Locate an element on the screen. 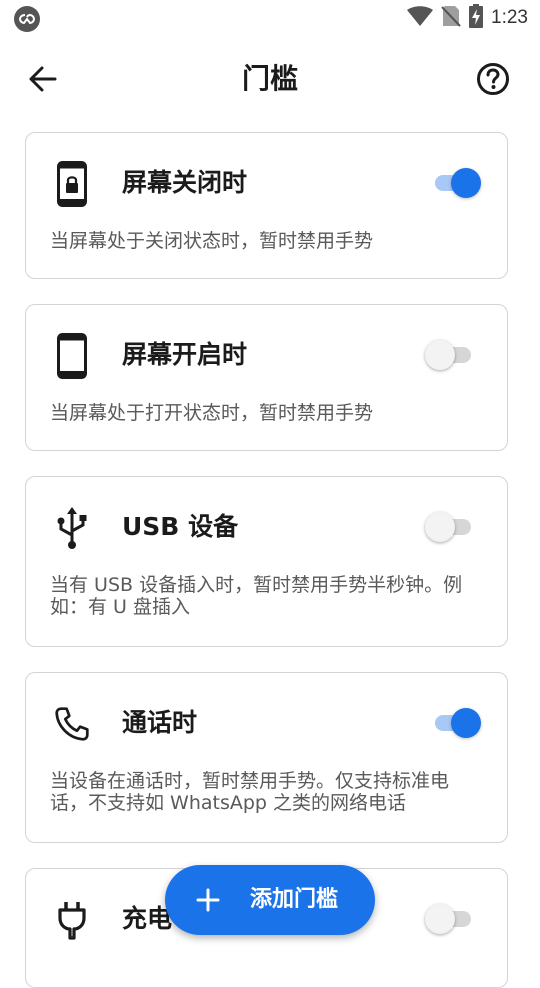 Image resolution: width=540 pixels, height=988 pixels. charging-toggle is located at coordinates (450, 919).